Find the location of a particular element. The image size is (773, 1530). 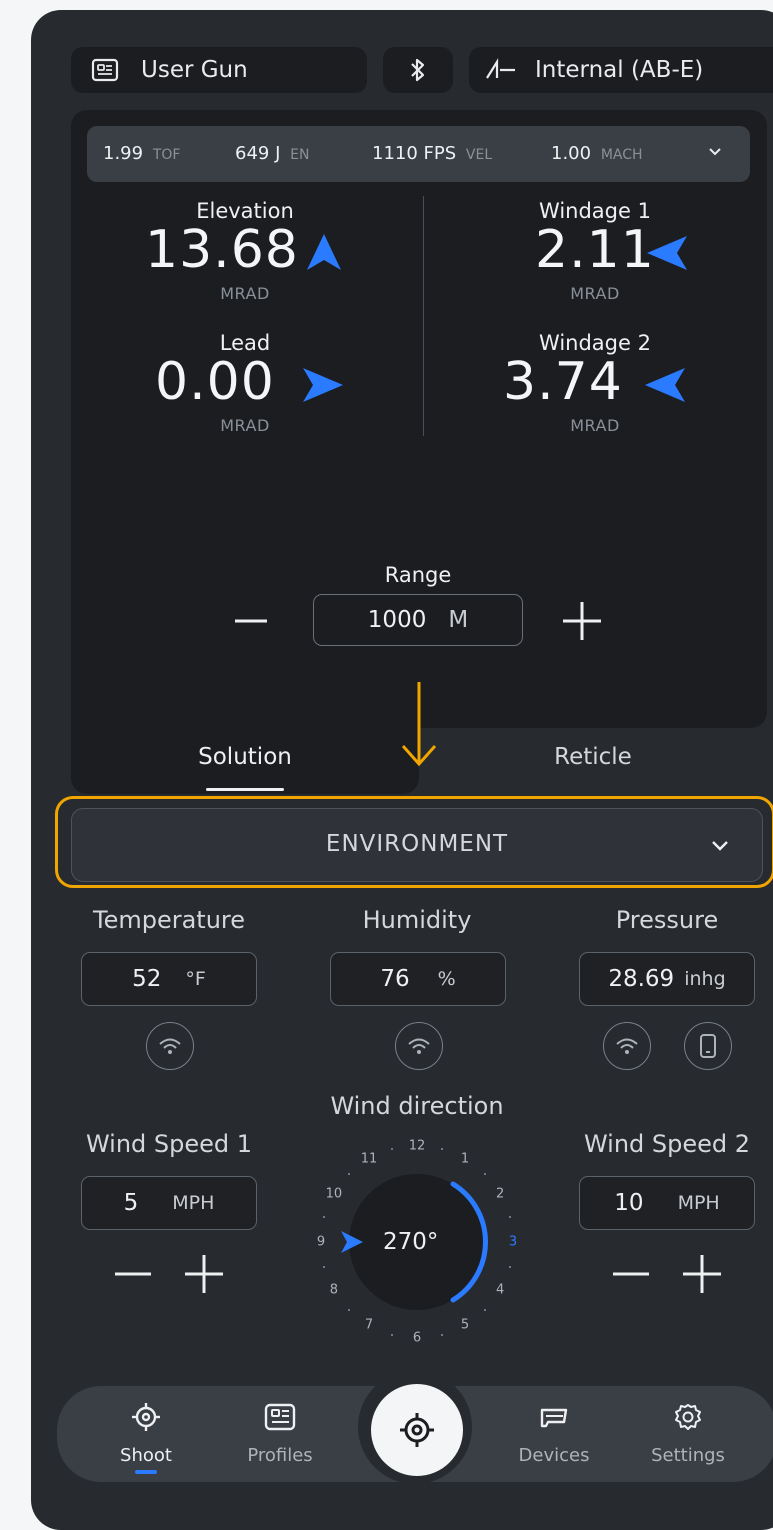

wind-speed1-input: 5 MPH is located at coordinates (169, 1203).